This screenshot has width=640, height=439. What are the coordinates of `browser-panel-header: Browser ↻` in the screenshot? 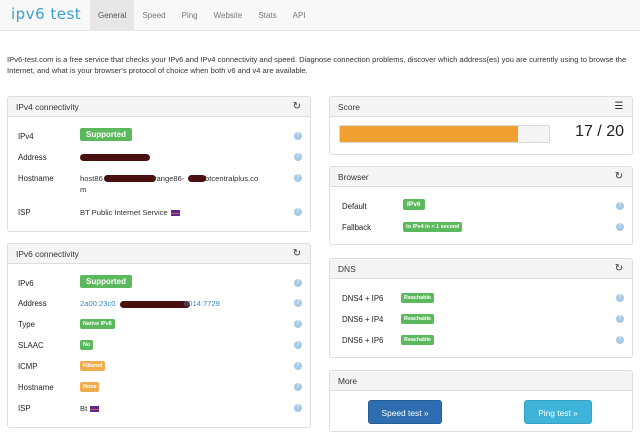 It's located at (481, 177).